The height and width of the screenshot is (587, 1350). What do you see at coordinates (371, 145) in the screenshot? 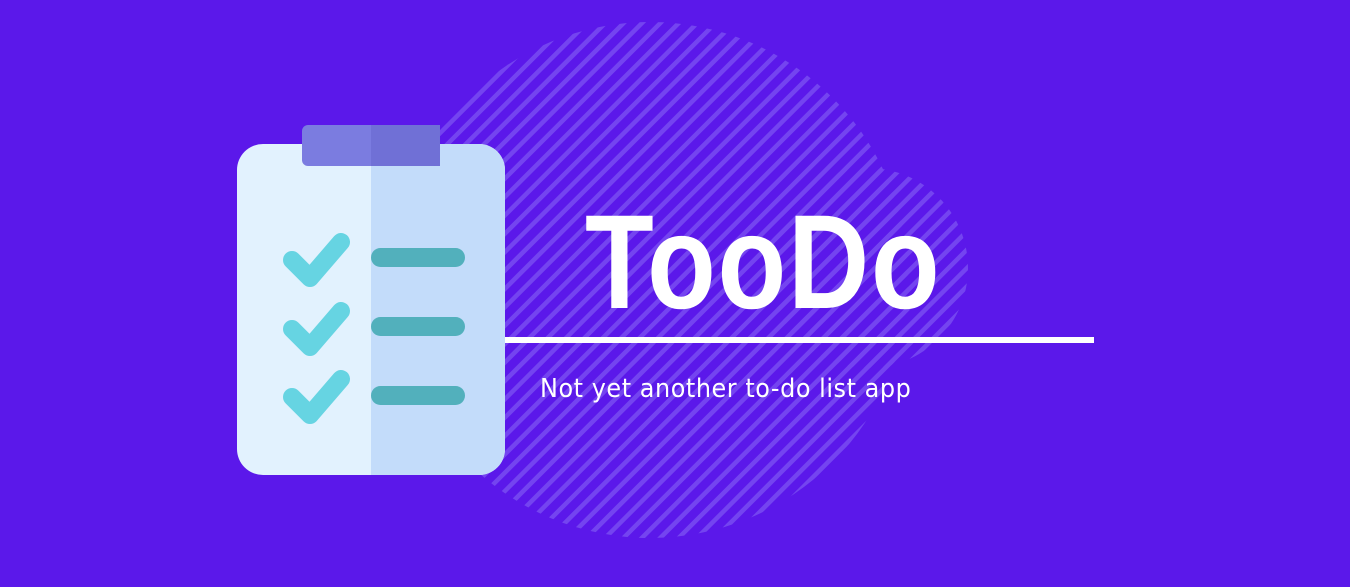
I see `clipboard-clip` at bounding box center [371, 145].